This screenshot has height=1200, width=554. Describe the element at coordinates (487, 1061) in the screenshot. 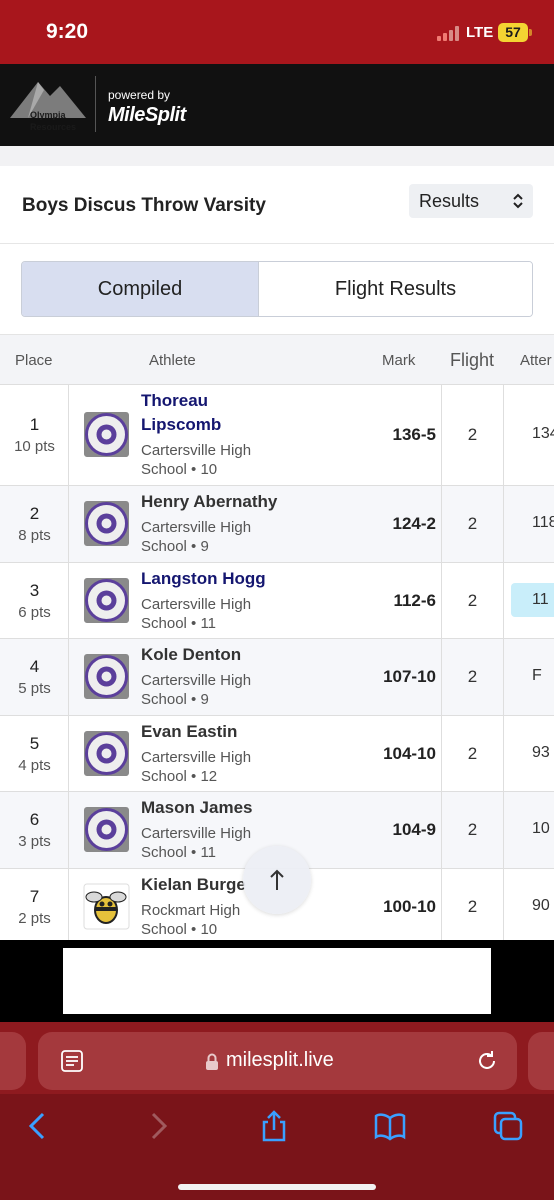

I see `reload-icon` at that location.